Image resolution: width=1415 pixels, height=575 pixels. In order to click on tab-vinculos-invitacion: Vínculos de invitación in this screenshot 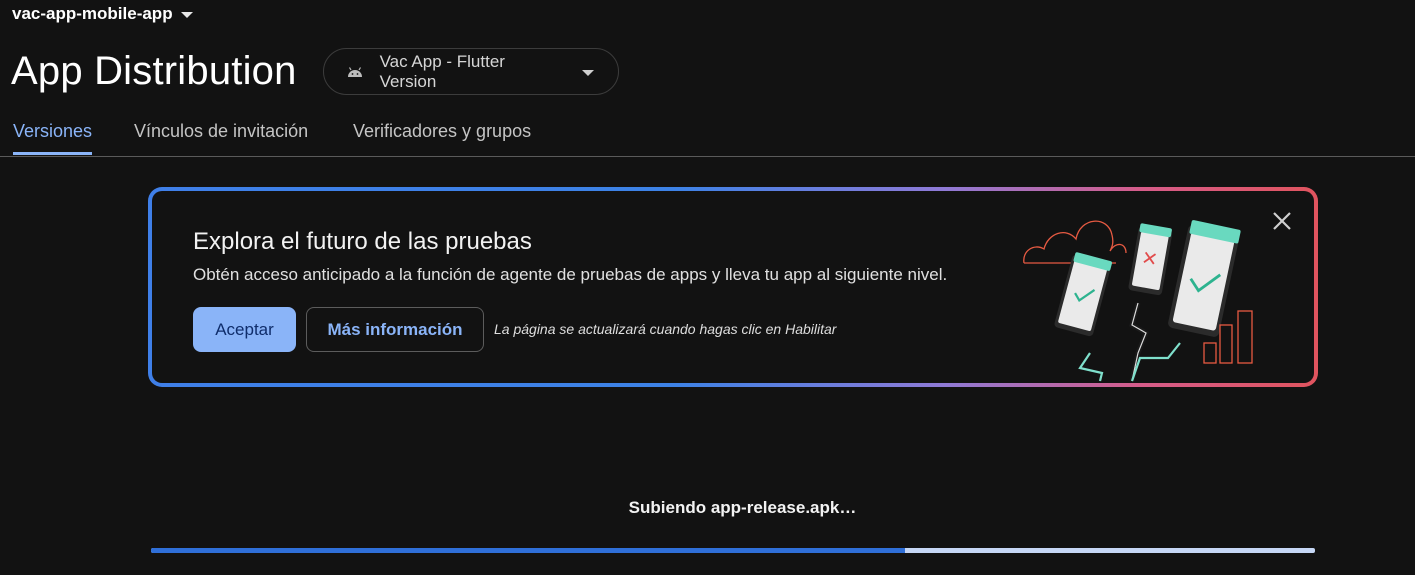, I will do `click(221, 138)`.